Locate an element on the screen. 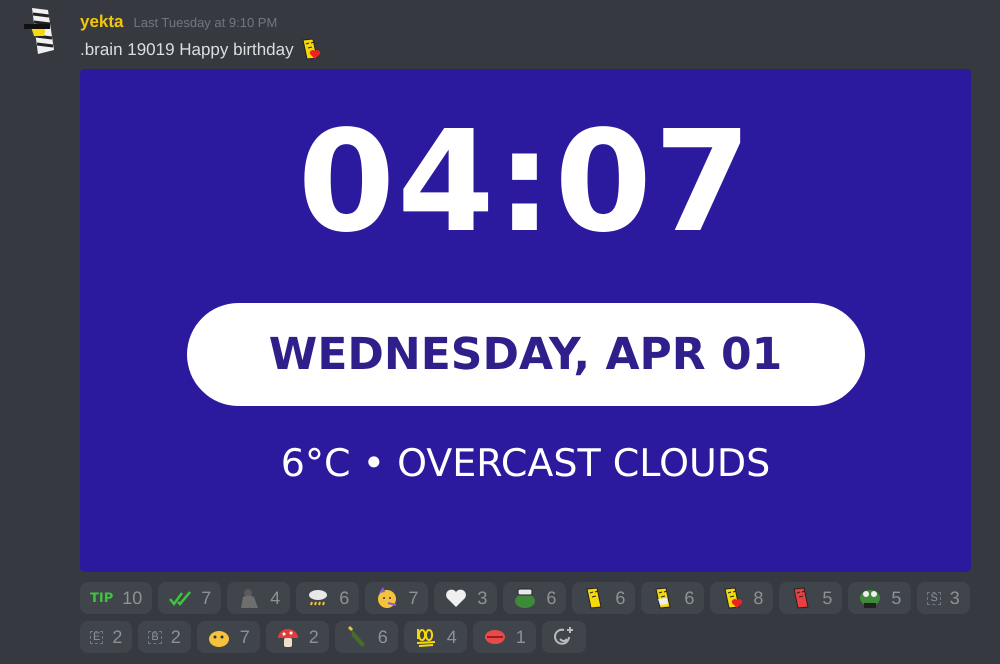  reaction: B 2 is located at coordinates (164, 637).